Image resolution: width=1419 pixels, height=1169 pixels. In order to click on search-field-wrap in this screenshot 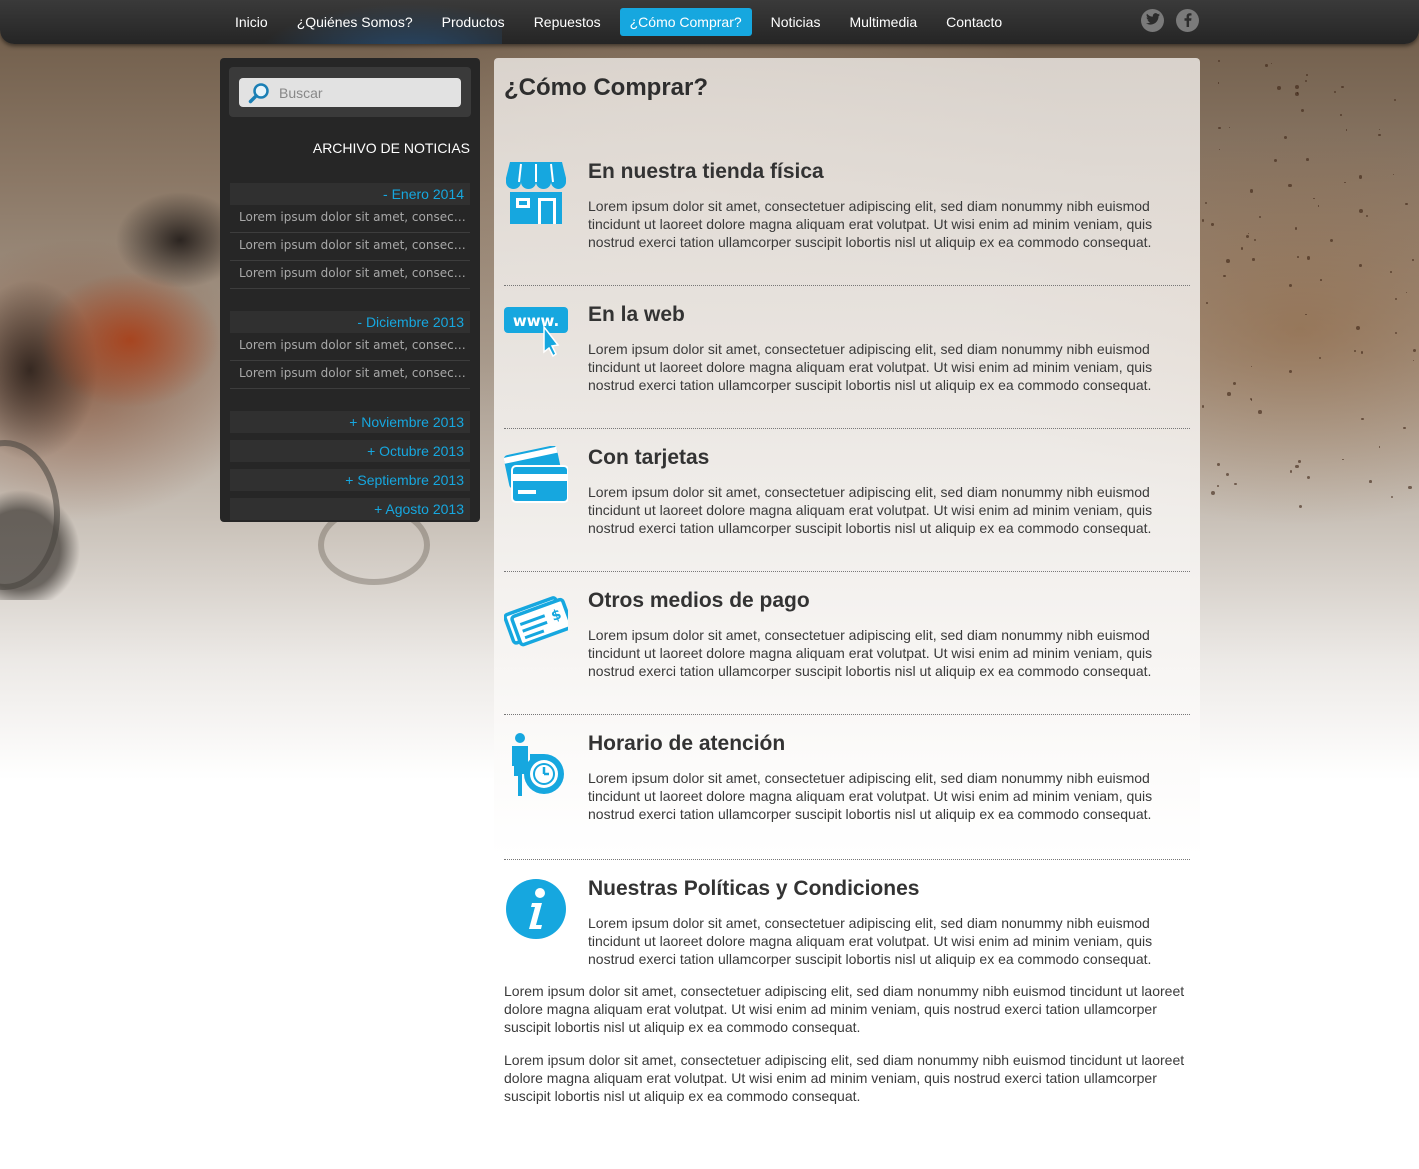, I will do `click(350, 92)`.